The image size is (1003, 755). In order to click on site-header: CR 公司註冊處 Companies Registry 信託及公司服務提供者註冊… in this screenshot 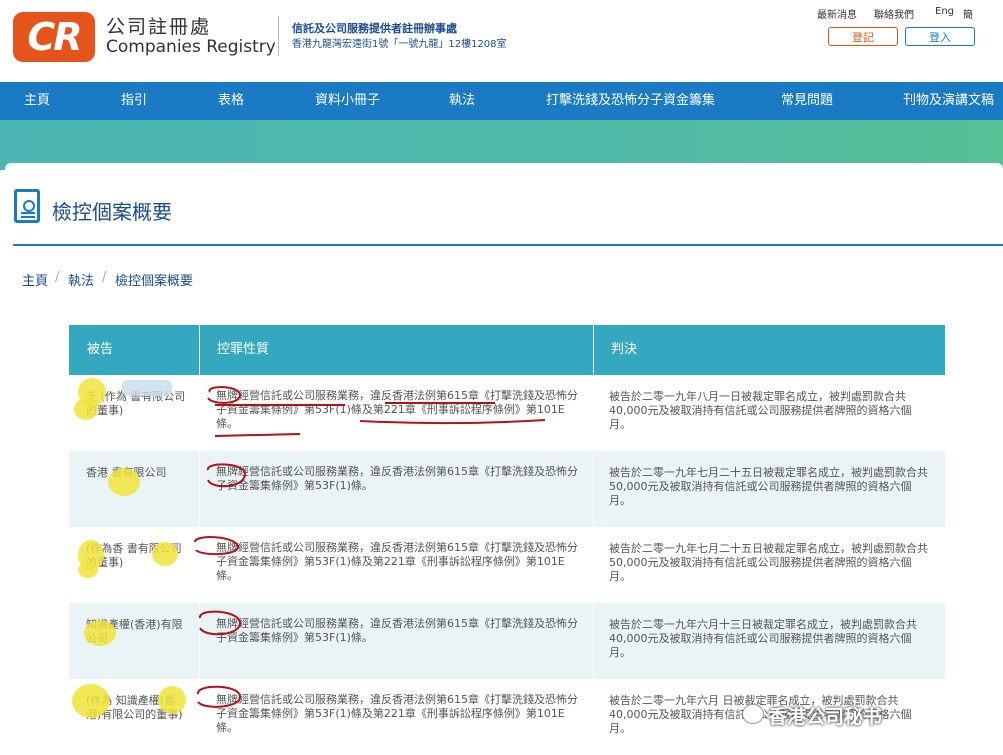, I will do `click(501, 41)`.